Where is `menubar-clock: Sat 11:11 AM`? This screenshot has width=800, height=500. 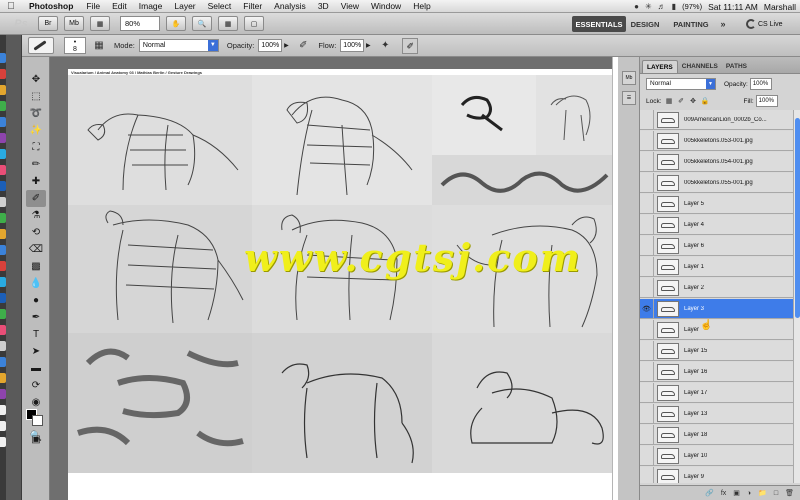 menubar-clock: Sat 11:11 AM is located at coordinates (733, 7).